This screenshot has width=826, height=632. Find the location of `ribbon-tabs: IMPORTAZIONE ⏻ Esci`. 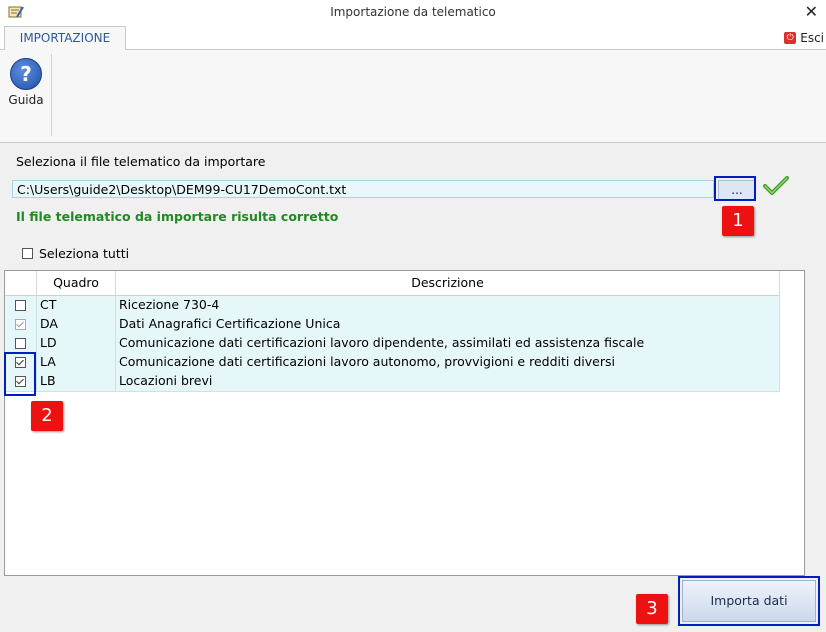

ribbon-tabs: IMPORTAZIONE ⏻ Esci is located at coordinates (413, 38).